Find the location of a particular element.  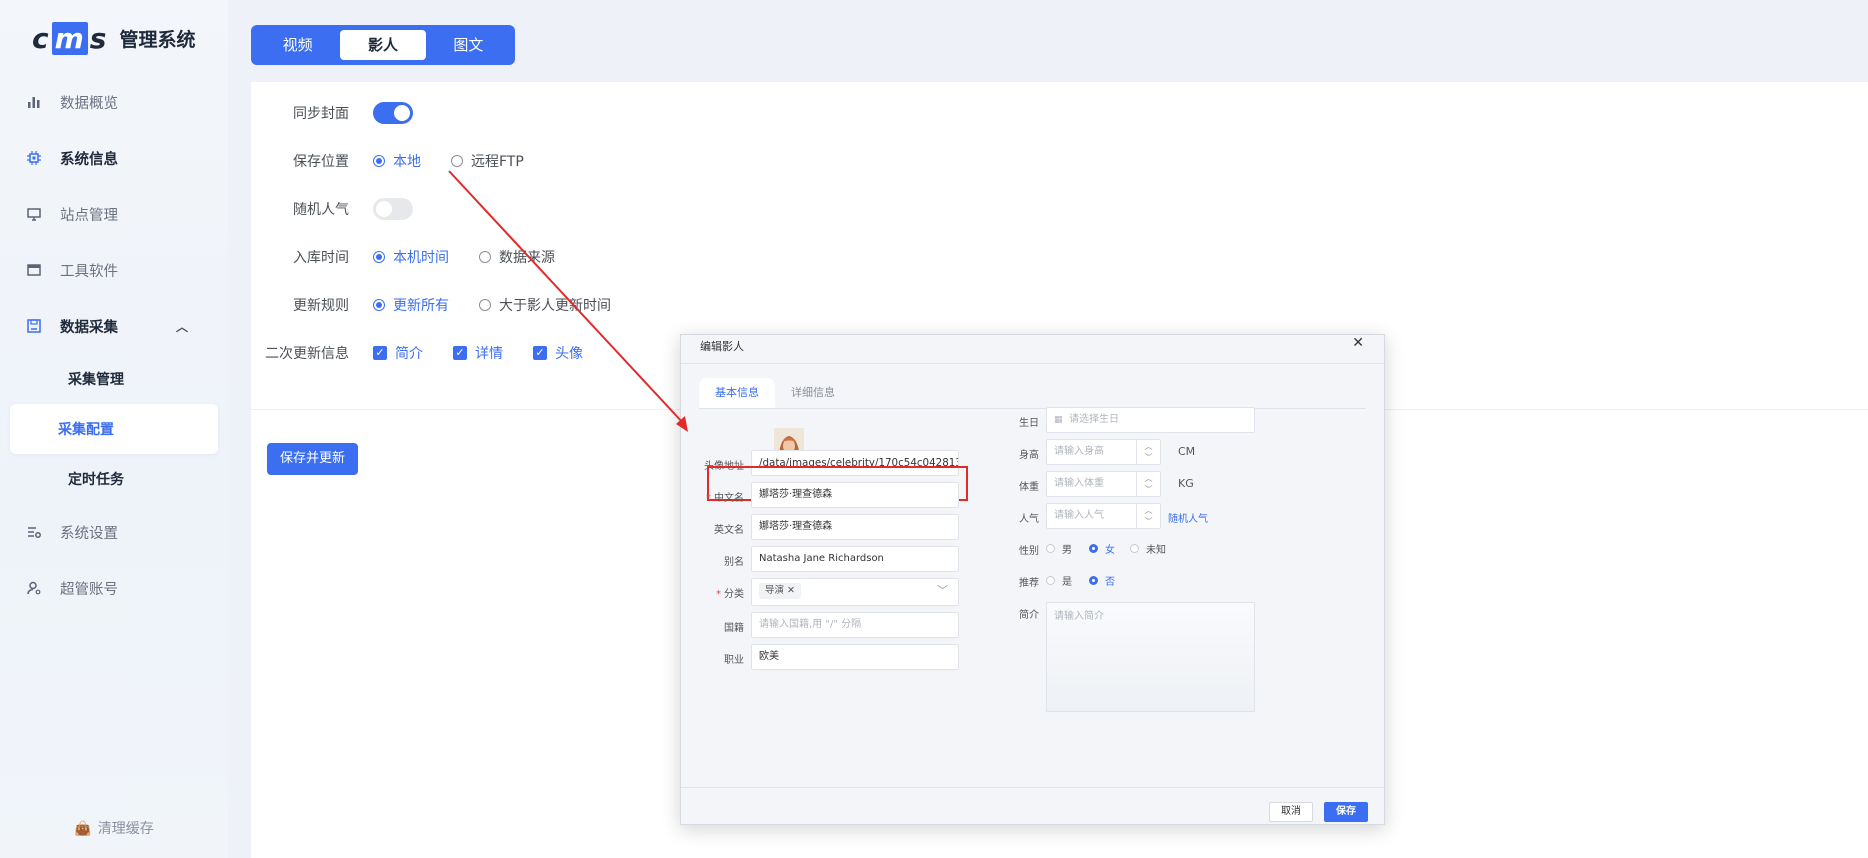

nationality-input: 请输入国籍,用 "/" 分隔 is located at coordinates (855, 625).